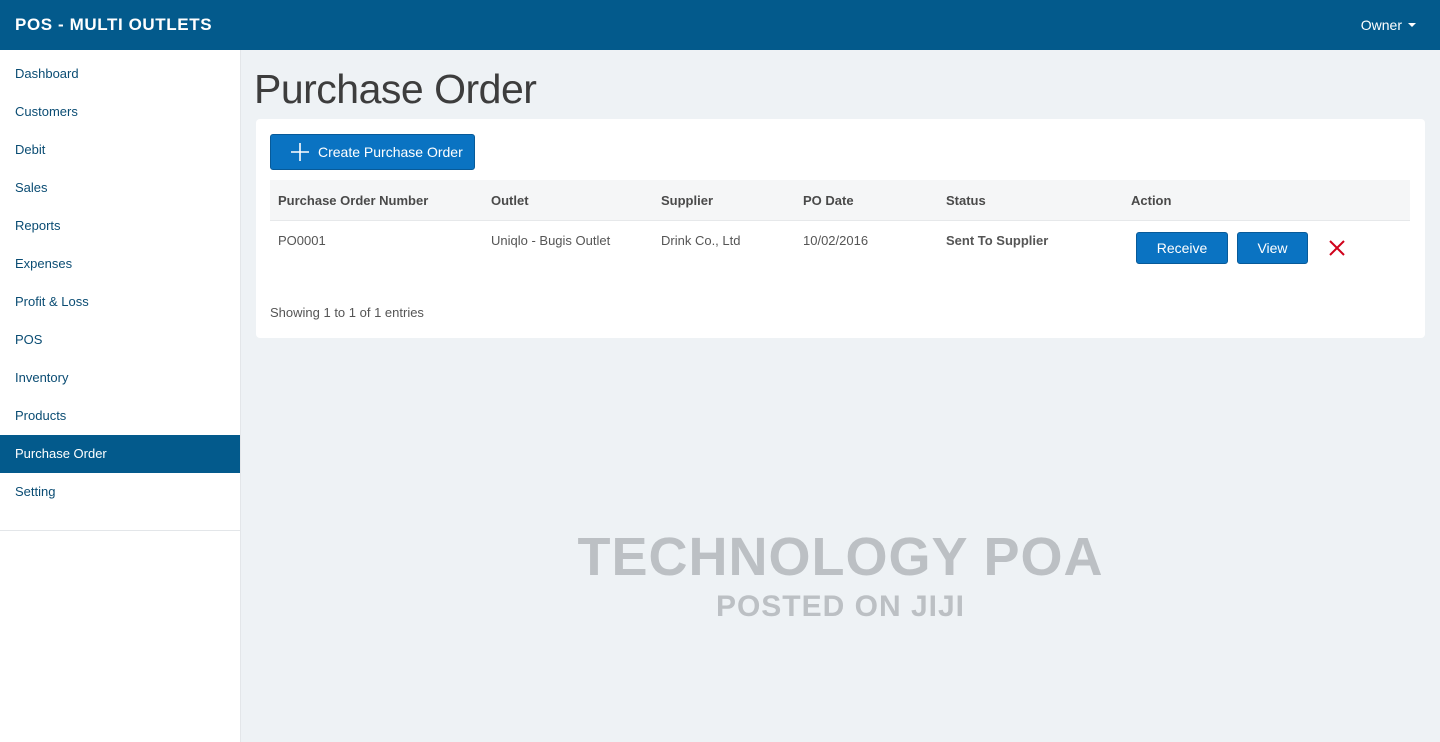  I want to click on sidebar-item-inventory: Inventory, so click(120, 378).